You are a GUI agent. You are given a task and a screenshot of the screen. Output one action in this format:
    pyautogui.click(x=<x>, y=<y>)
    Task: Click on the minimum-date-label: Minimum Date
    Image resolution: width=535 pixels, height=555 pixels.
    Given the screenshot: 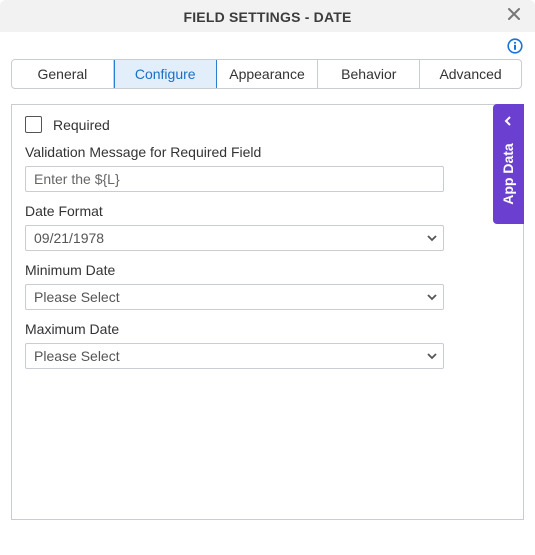 What is the action you would take?
    pyautogui.click(x=70, y=270)
    